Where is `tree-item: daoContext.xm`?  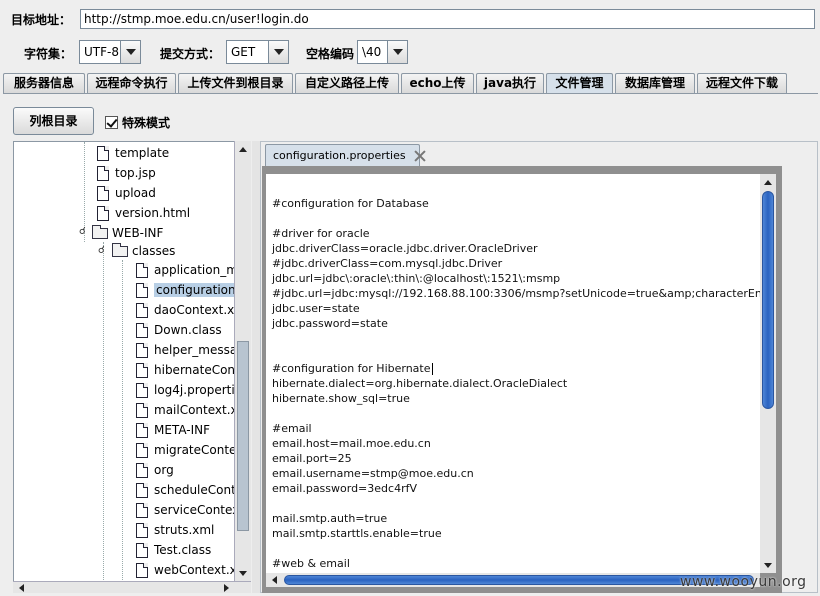 tree-item: daoContext.xm is located at coordinates (191, 310).